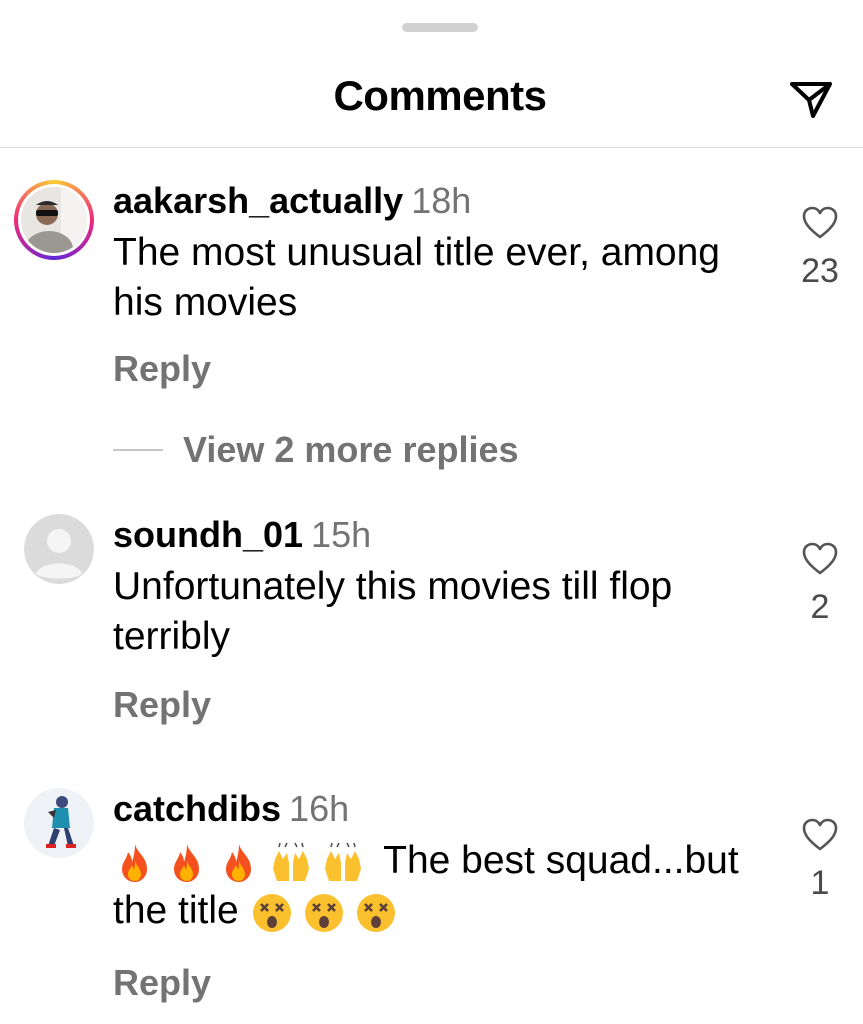  What do you see at coordinates (440, 27) in the screenshot?
I see `sheet-grabber` at bounding box center [440, 27].